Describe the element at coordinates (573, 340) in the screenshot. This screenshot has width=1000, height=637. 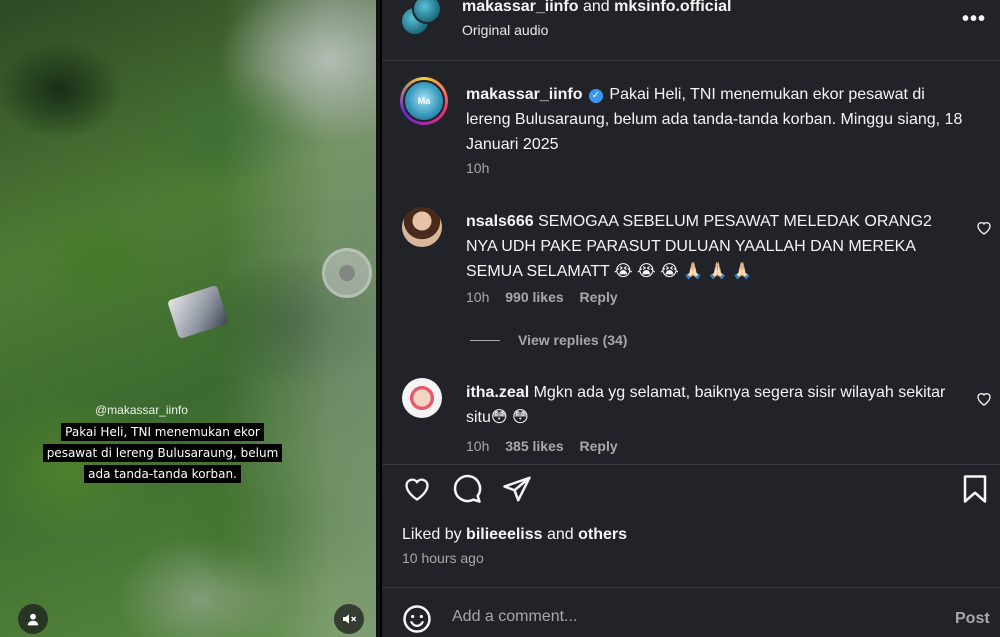
I see `view-replies-label: View replies (34)` at that location.